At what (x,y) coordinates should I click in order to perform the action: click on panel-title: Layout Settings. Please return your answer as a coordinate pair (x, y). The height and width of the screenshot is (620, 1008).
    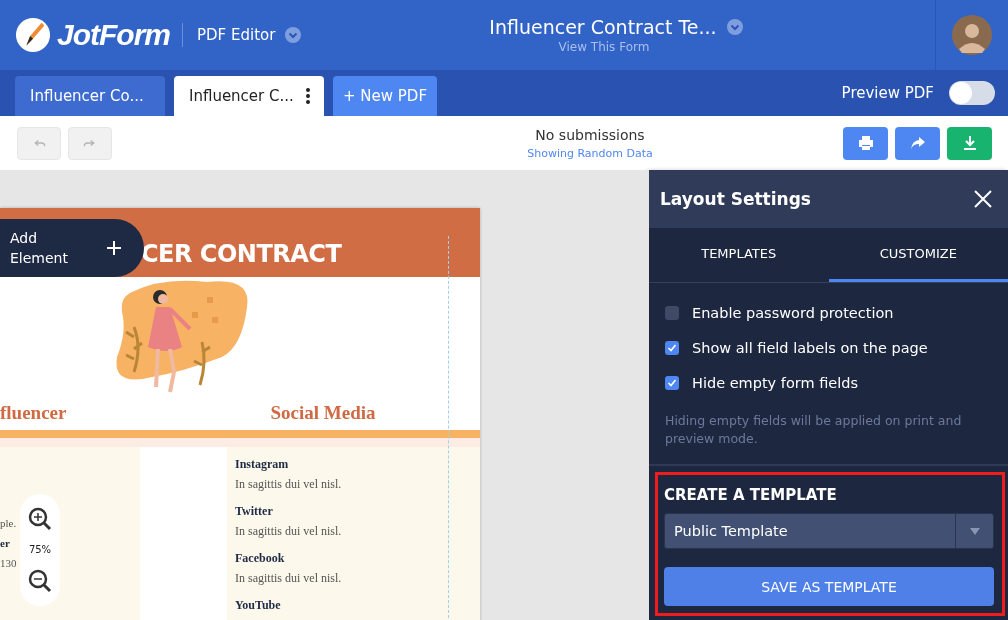
    Looking at the image, I should click on (735, 199).